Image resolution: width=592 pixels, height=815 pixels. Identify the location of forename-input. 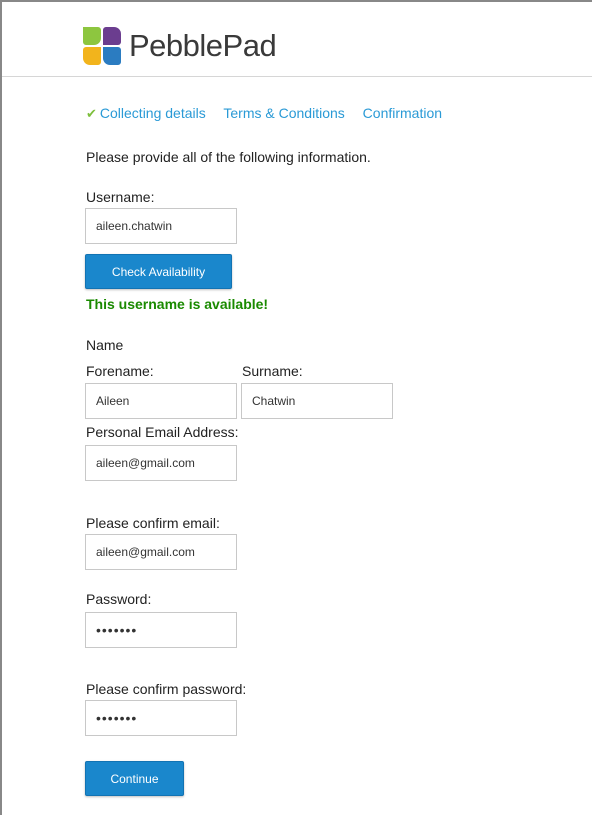
(161, 401).